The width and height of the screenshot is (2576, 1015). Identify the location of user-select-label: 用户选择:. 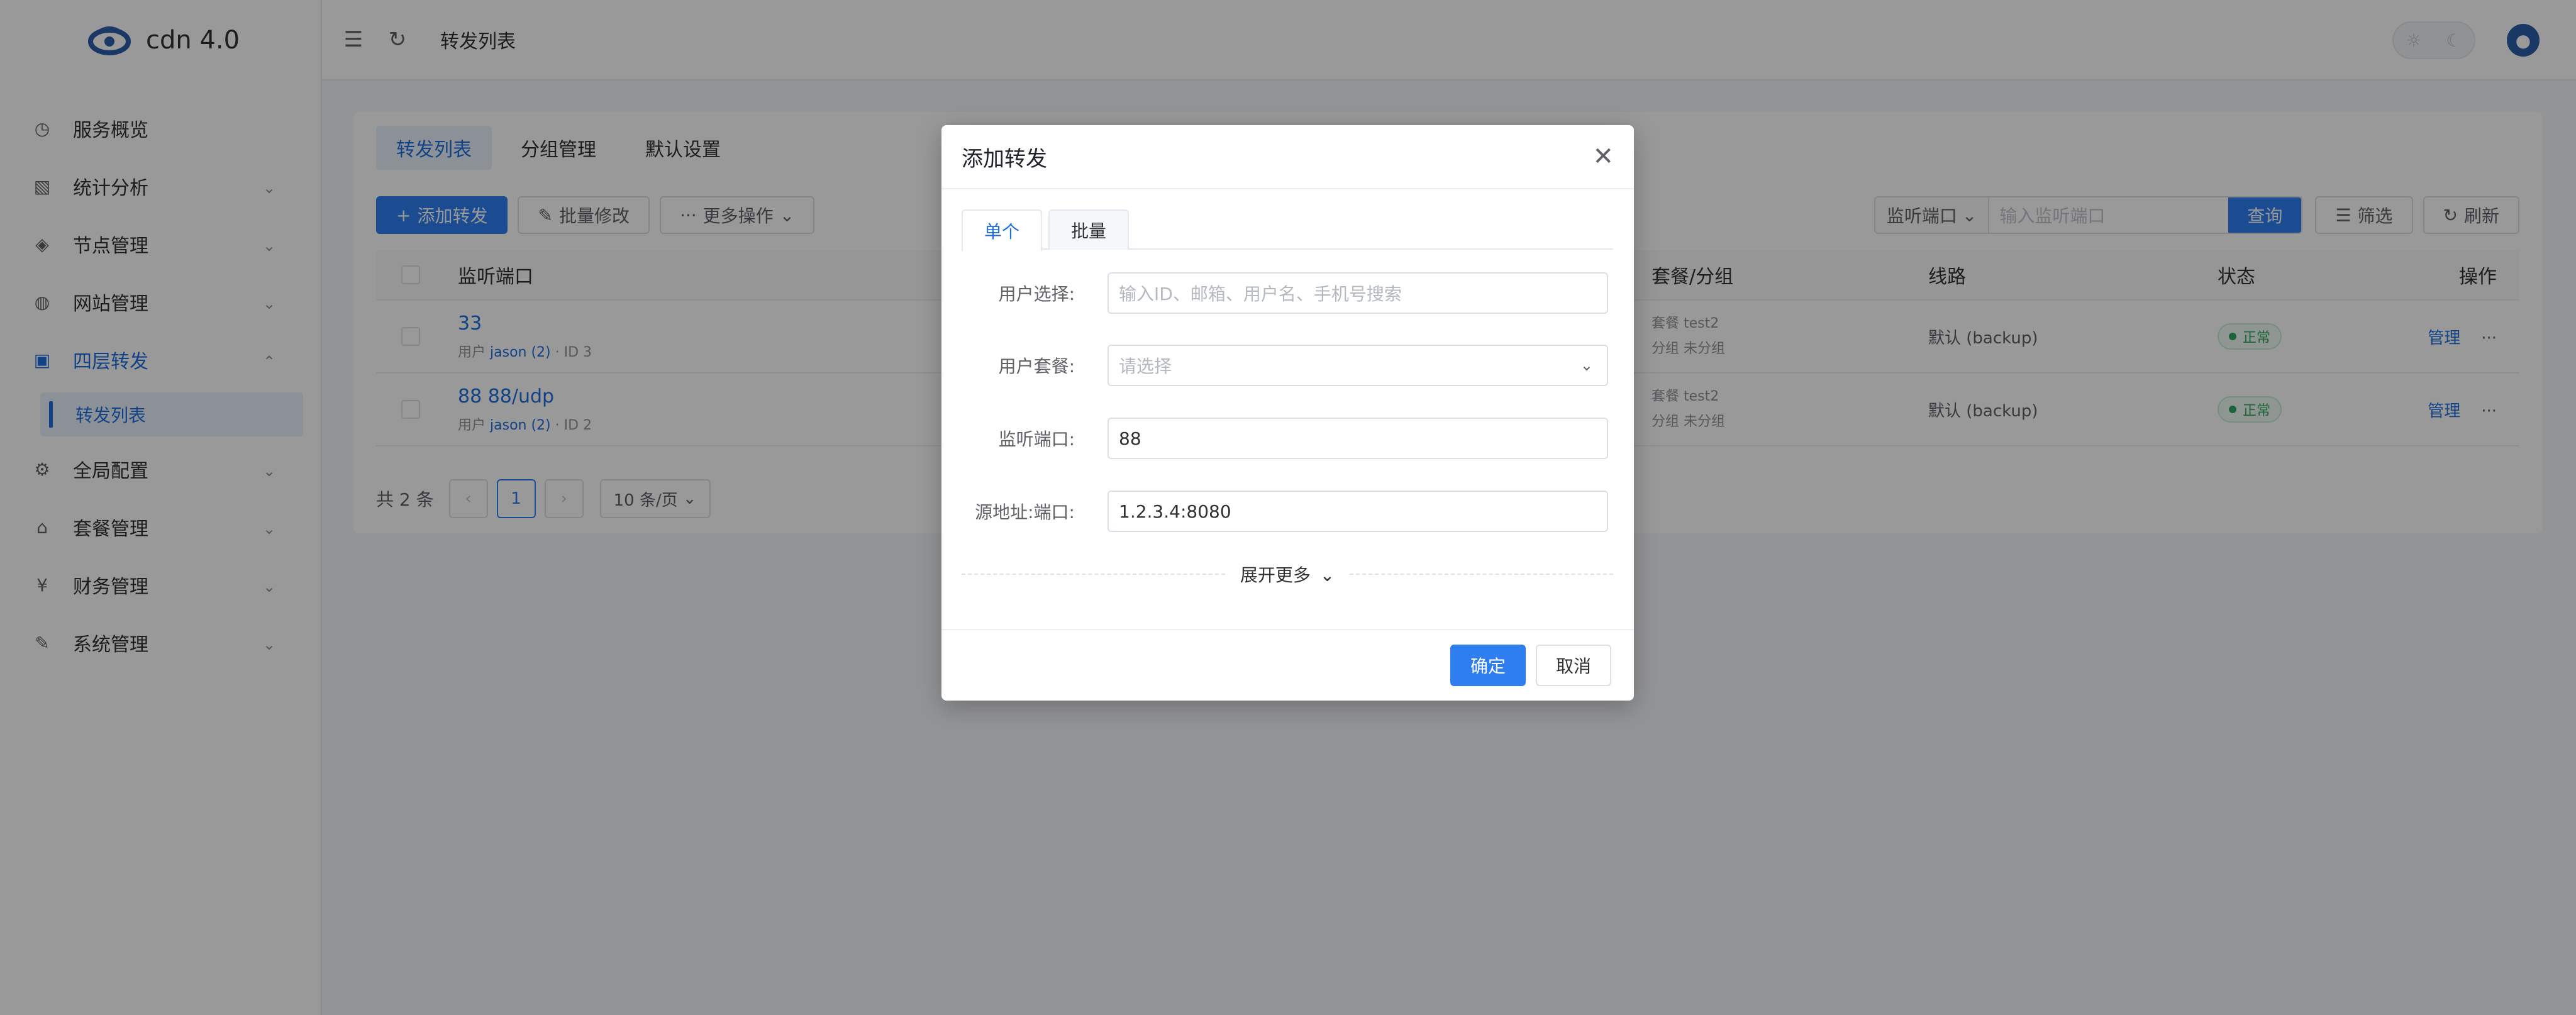
(1036, 294).